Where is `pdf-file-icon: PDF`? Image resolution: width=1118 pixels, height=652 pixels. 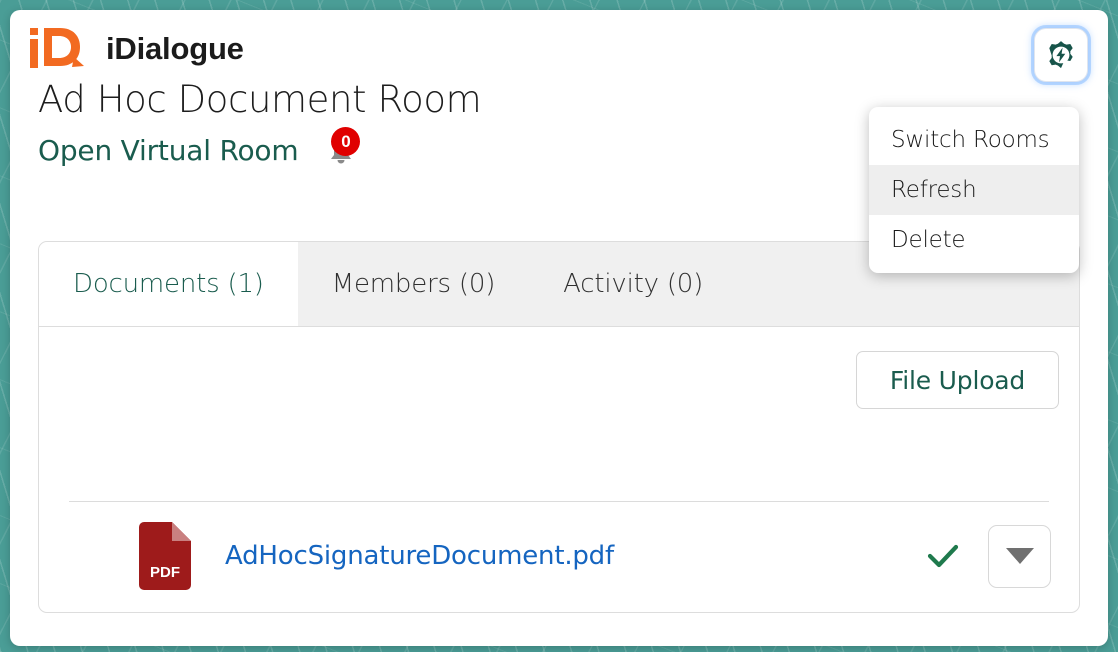 pdf-file-icon: PDF is located at coordinates (165, 556).